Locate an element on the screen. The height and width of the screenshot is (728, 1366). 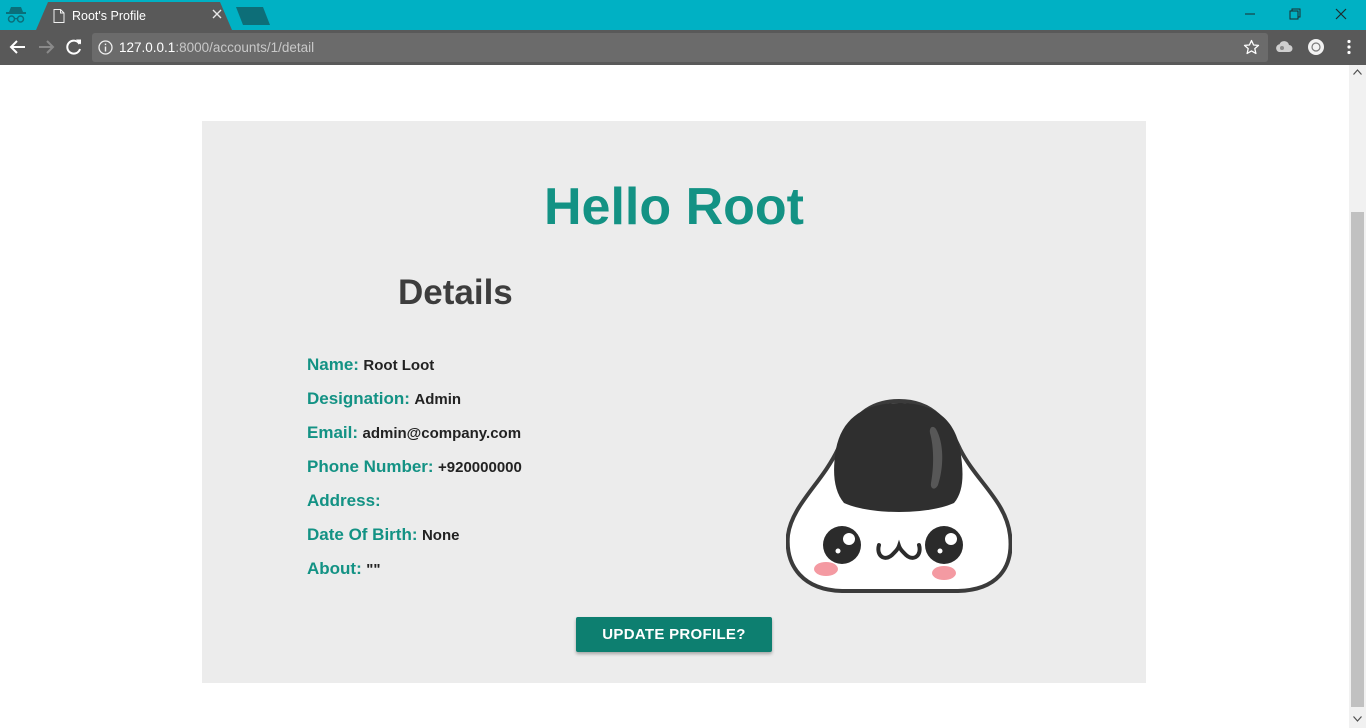
vertical-scrollbar is located at coordinates (1357, 396).